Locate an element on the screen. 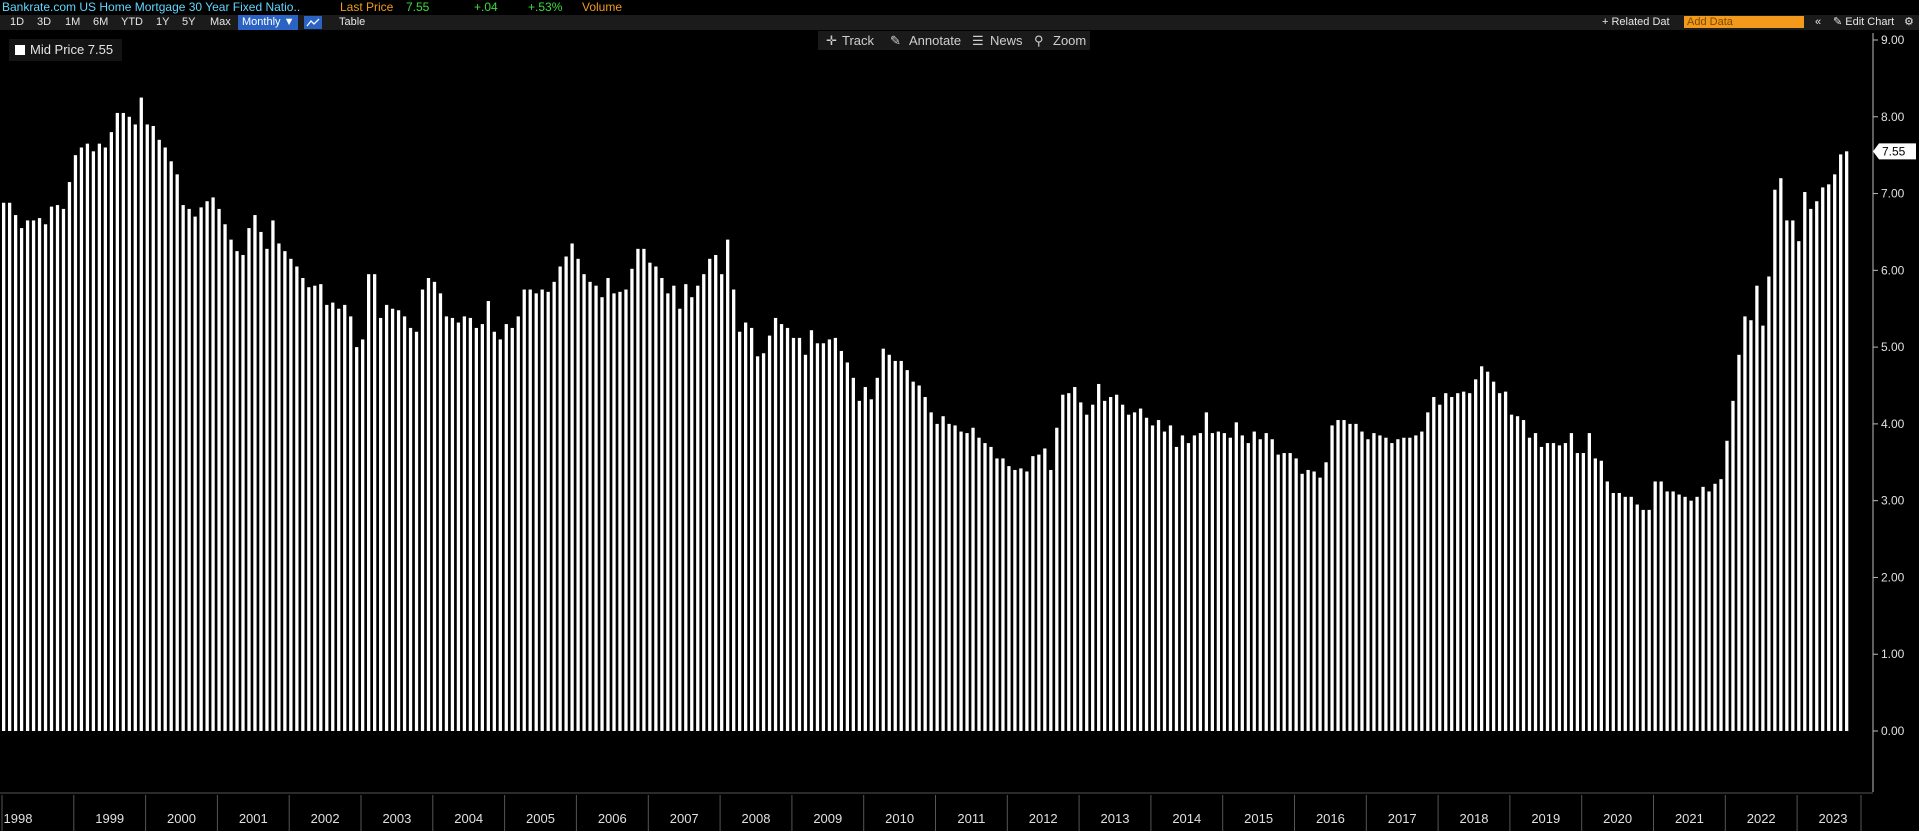 The height and width of the screenshot is (831, 1919). x-tick-label: 2004 is located at coordinates (468, 818).